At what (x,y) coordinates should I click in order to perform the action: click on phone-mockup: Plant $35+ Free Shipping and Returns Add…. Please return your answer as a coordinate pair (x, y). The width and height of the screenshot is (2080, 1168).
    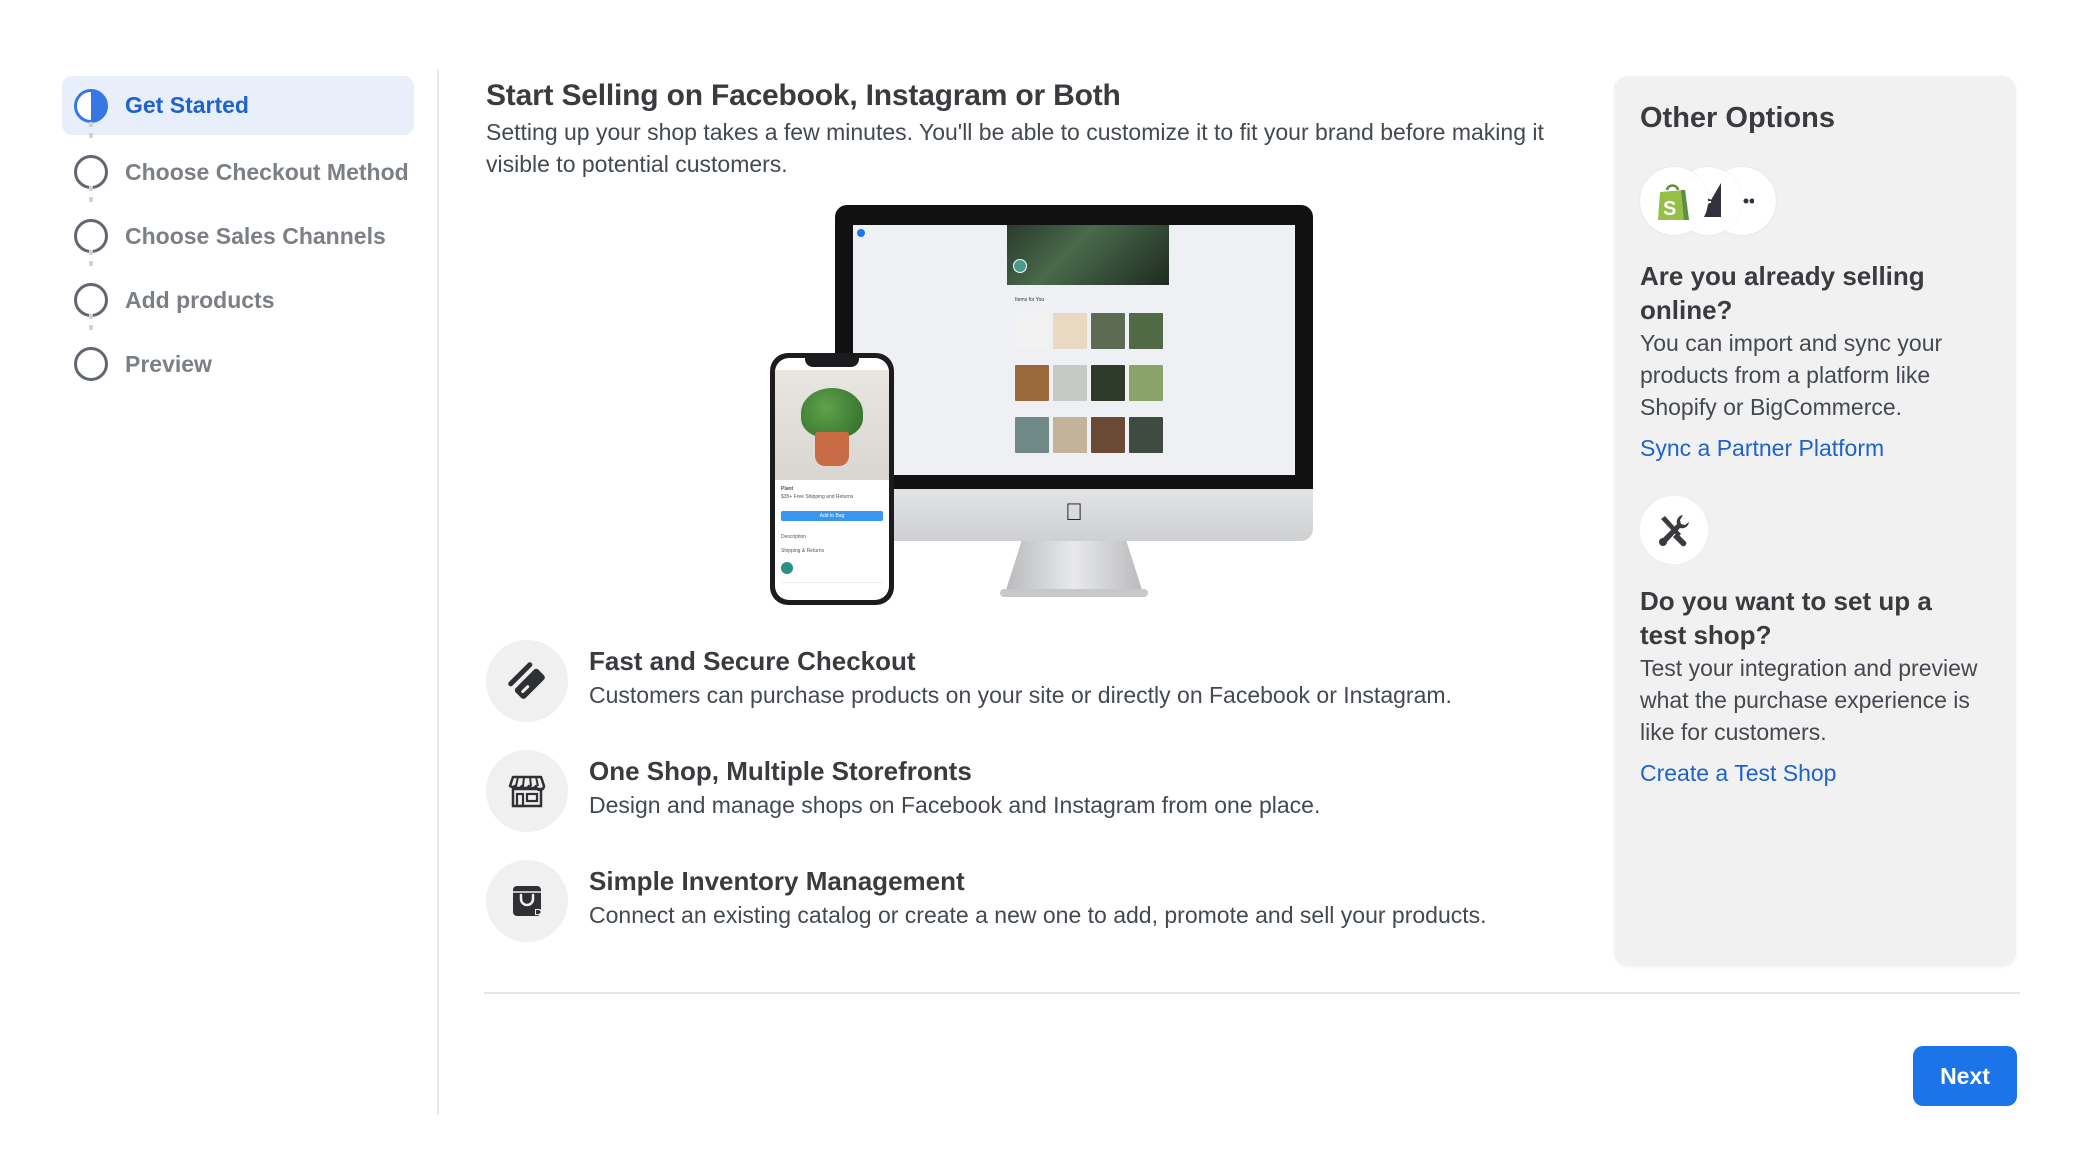
    Looking at the image, I should click on (832, 479).